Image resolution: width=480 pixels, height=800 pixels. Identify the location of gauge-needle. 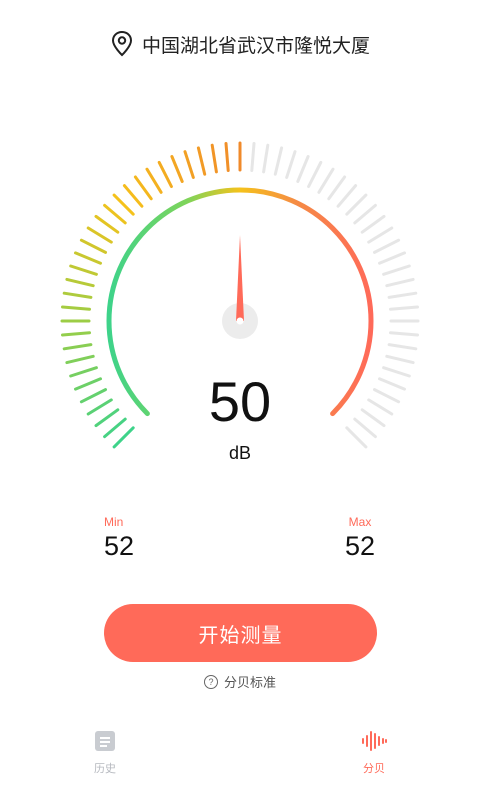
(240, 278).